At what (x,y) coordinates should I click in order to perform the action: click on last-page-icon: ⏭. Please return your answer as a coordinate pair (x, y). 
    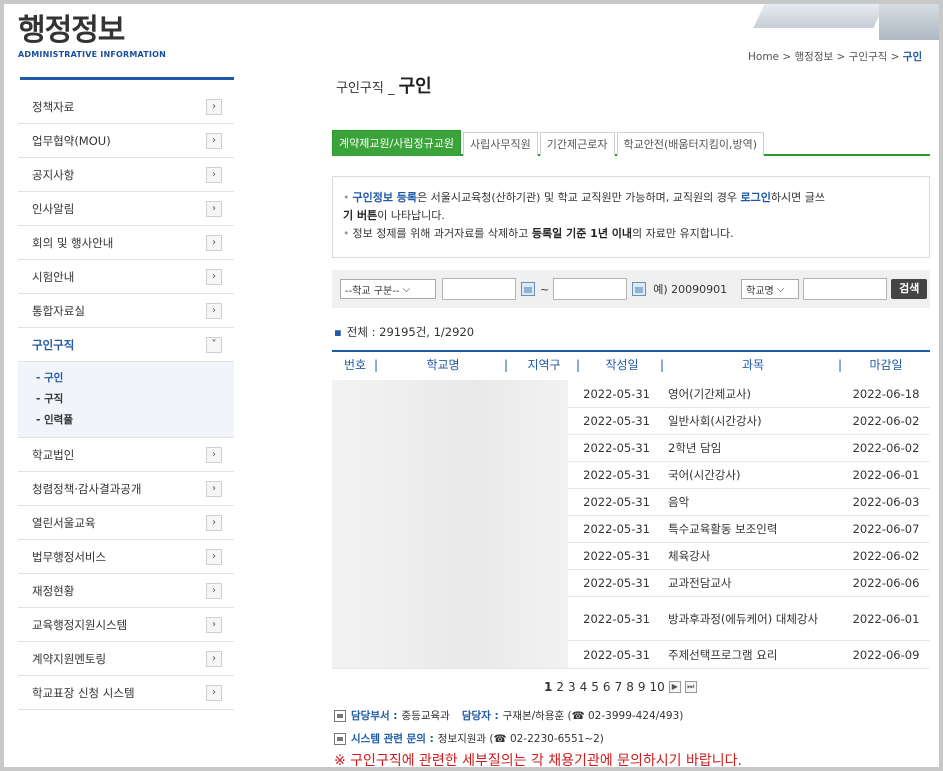
    Looking at the image, I should click on (690, 687).